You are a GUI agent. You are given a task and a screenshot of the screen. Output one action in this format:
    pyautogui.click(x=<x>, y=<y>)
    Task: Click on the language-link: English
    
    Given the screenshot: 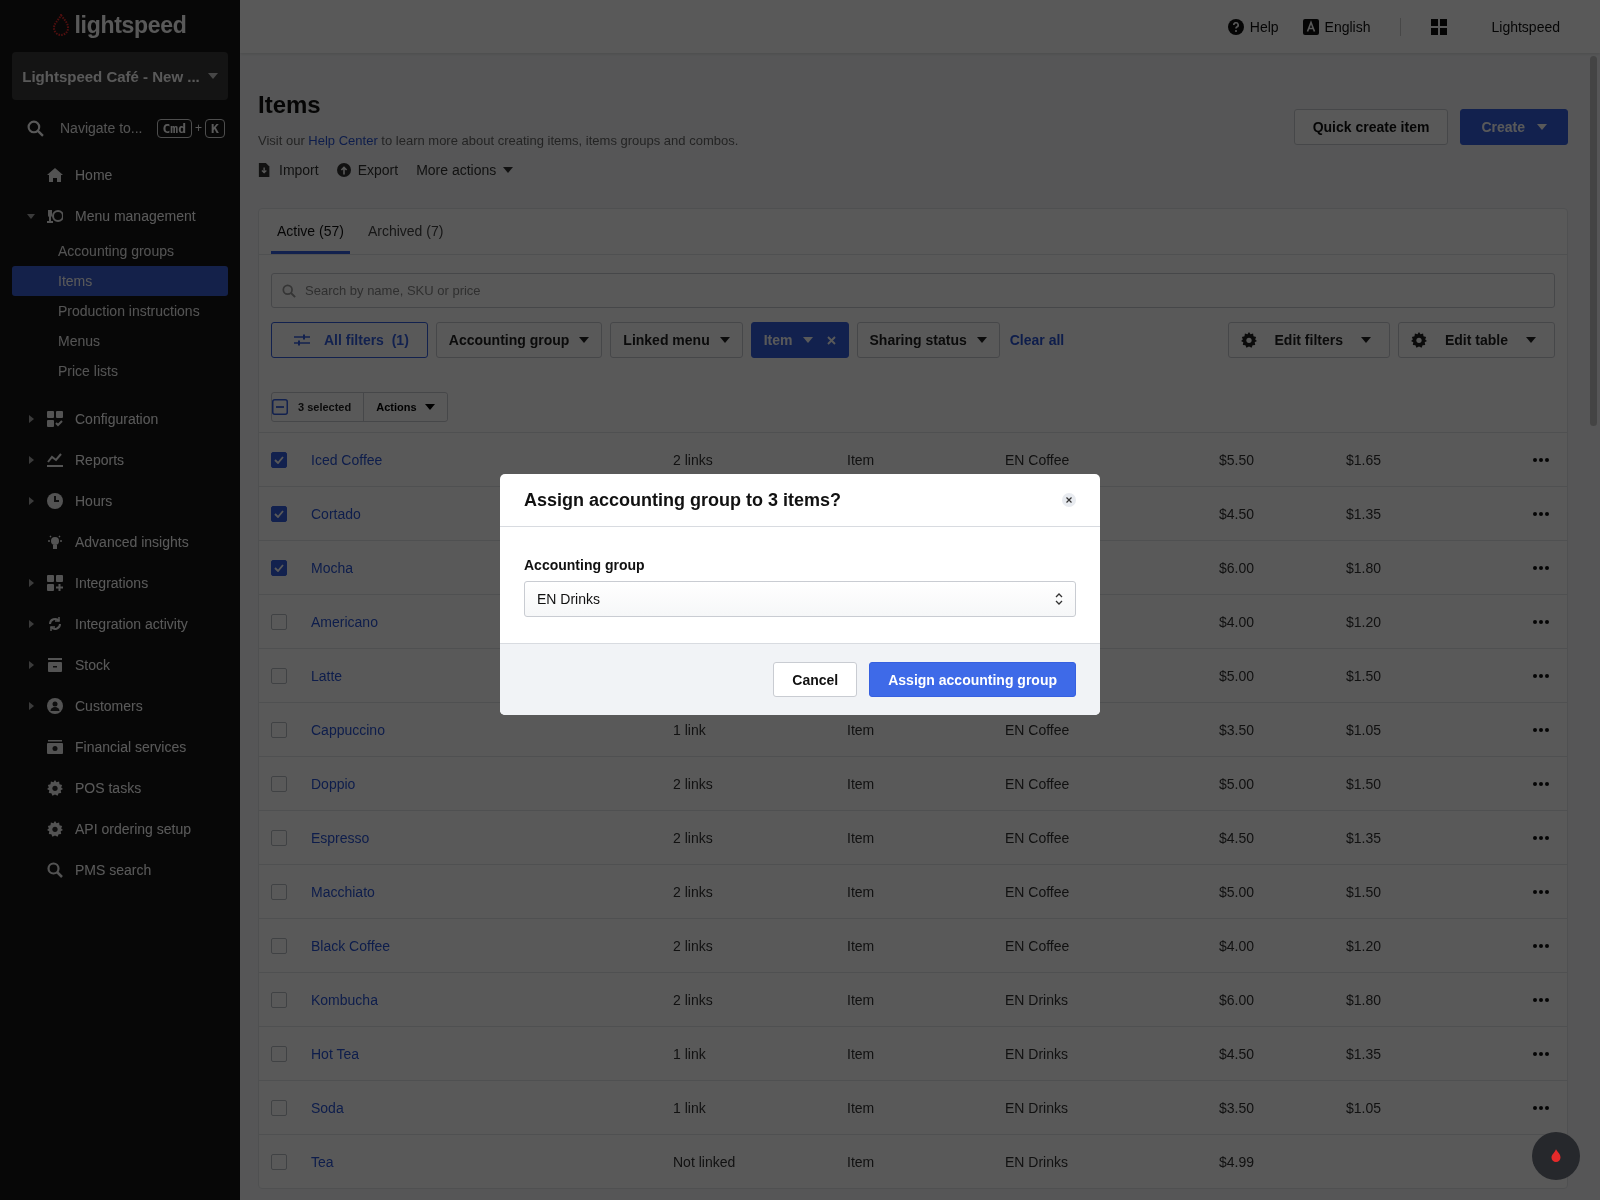 What is the action you would take?
    pyautogui.click(x=1336, y=26)
    